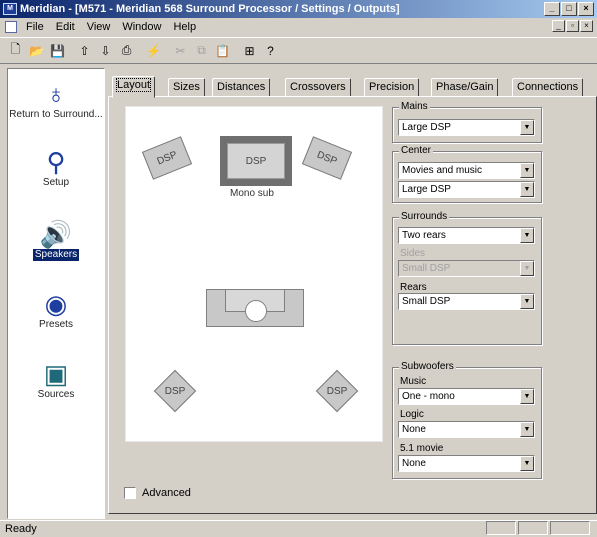  I want to click on mains-select: Large DSP ▼, so click(466, 127).